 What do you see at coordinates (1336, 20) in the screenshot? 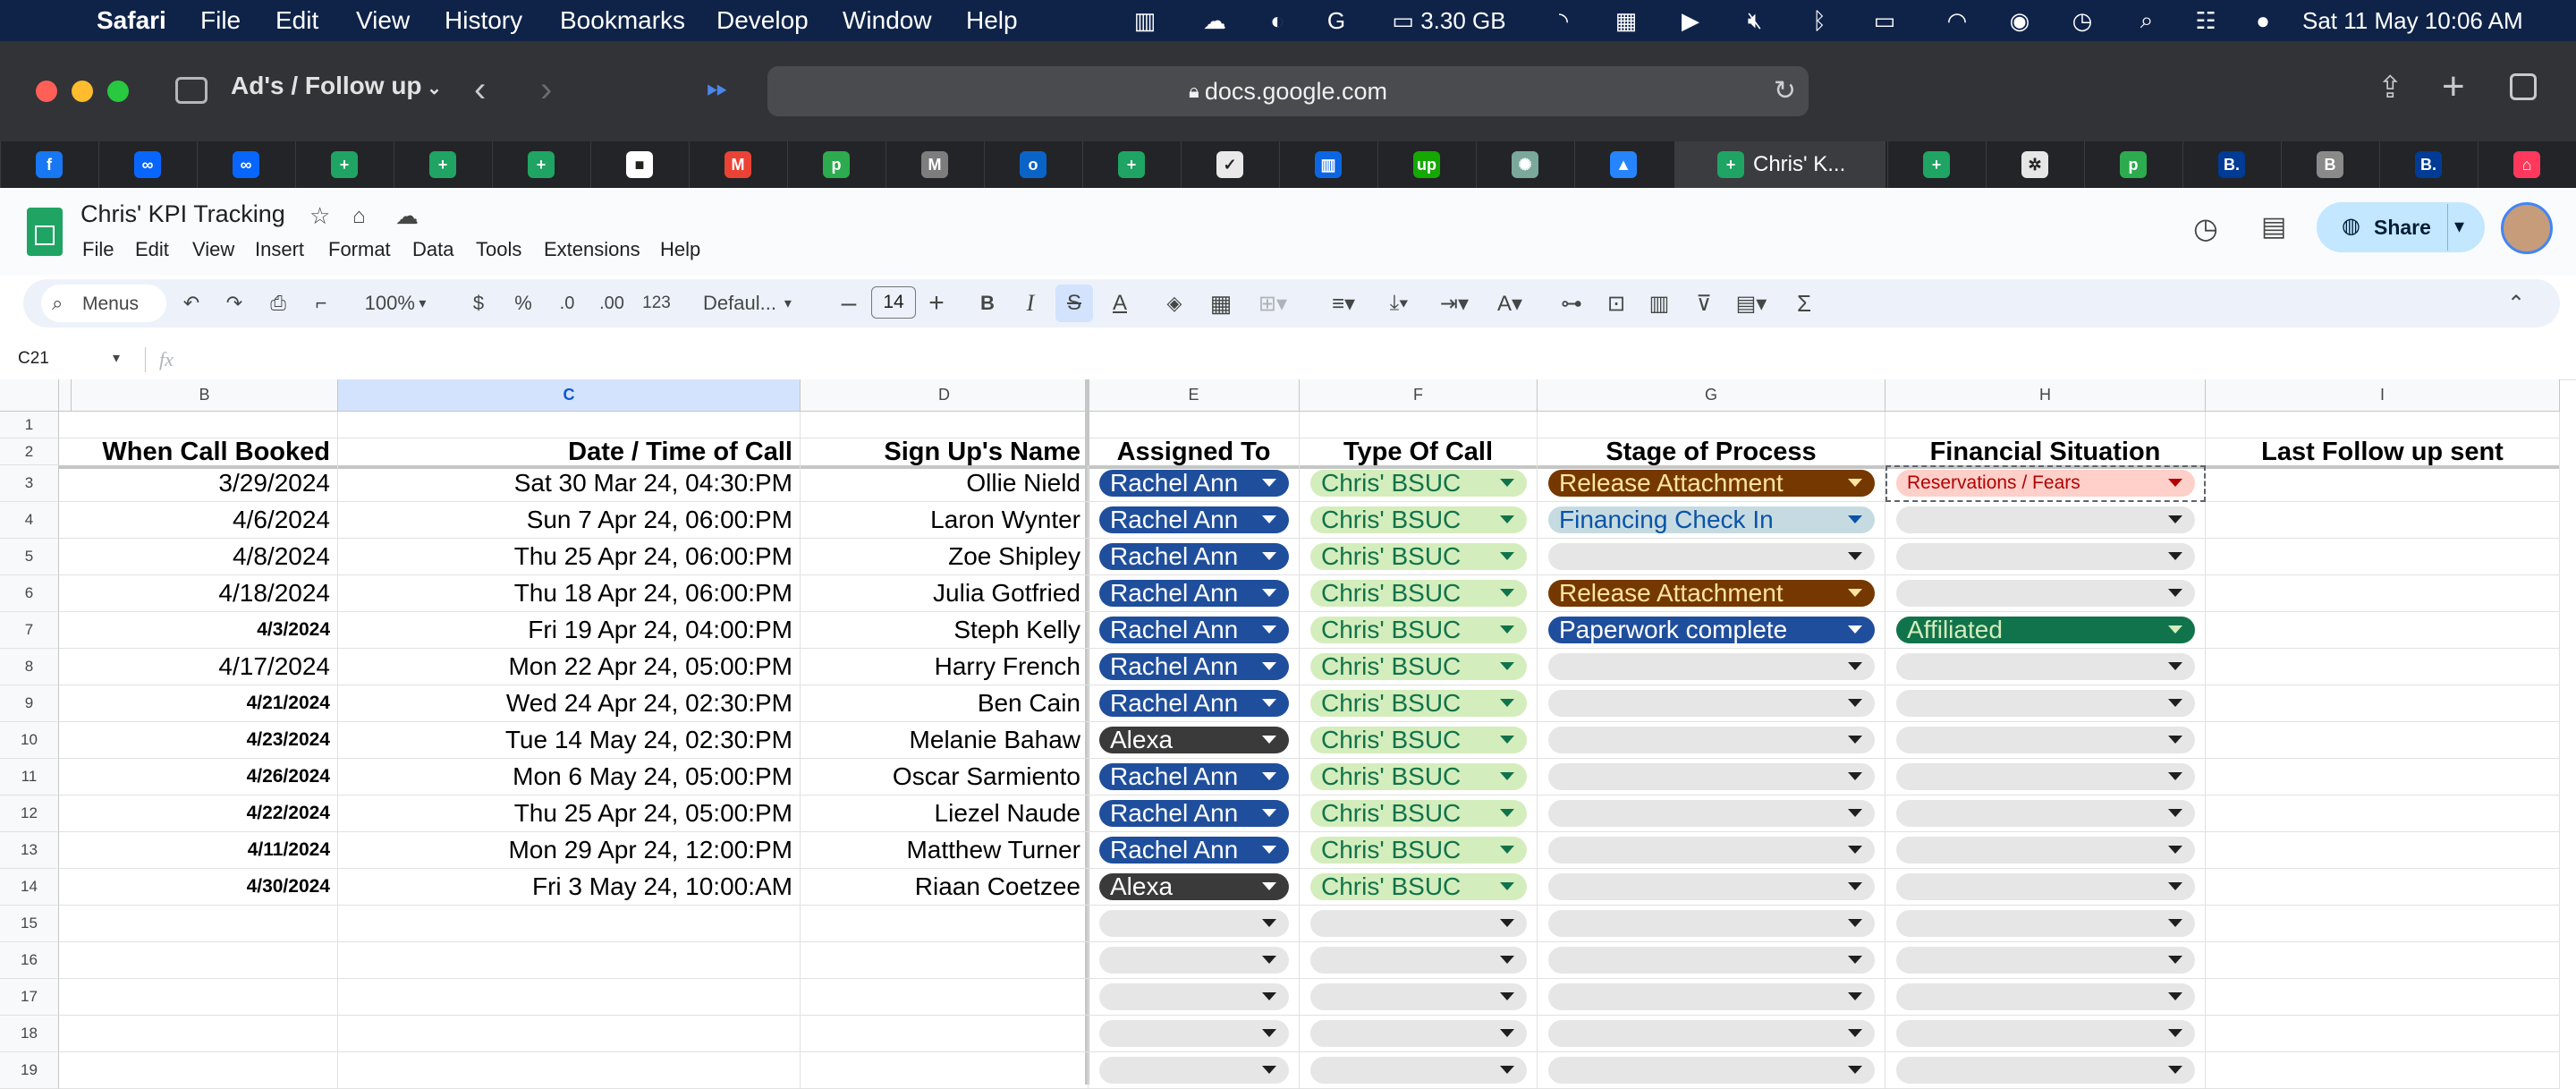
I see `grammarly-icon: G` at bounding box center [1336, 20].